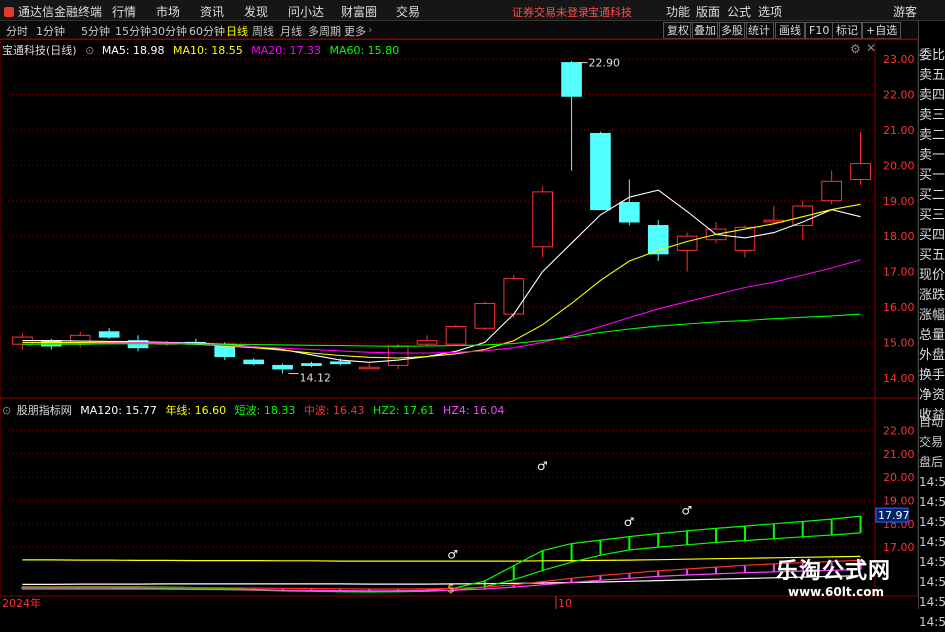  Describe the element at coordinates (474, 410) in the screenshot. I see `legend-hz4: HZ4: 16.04` at that location.